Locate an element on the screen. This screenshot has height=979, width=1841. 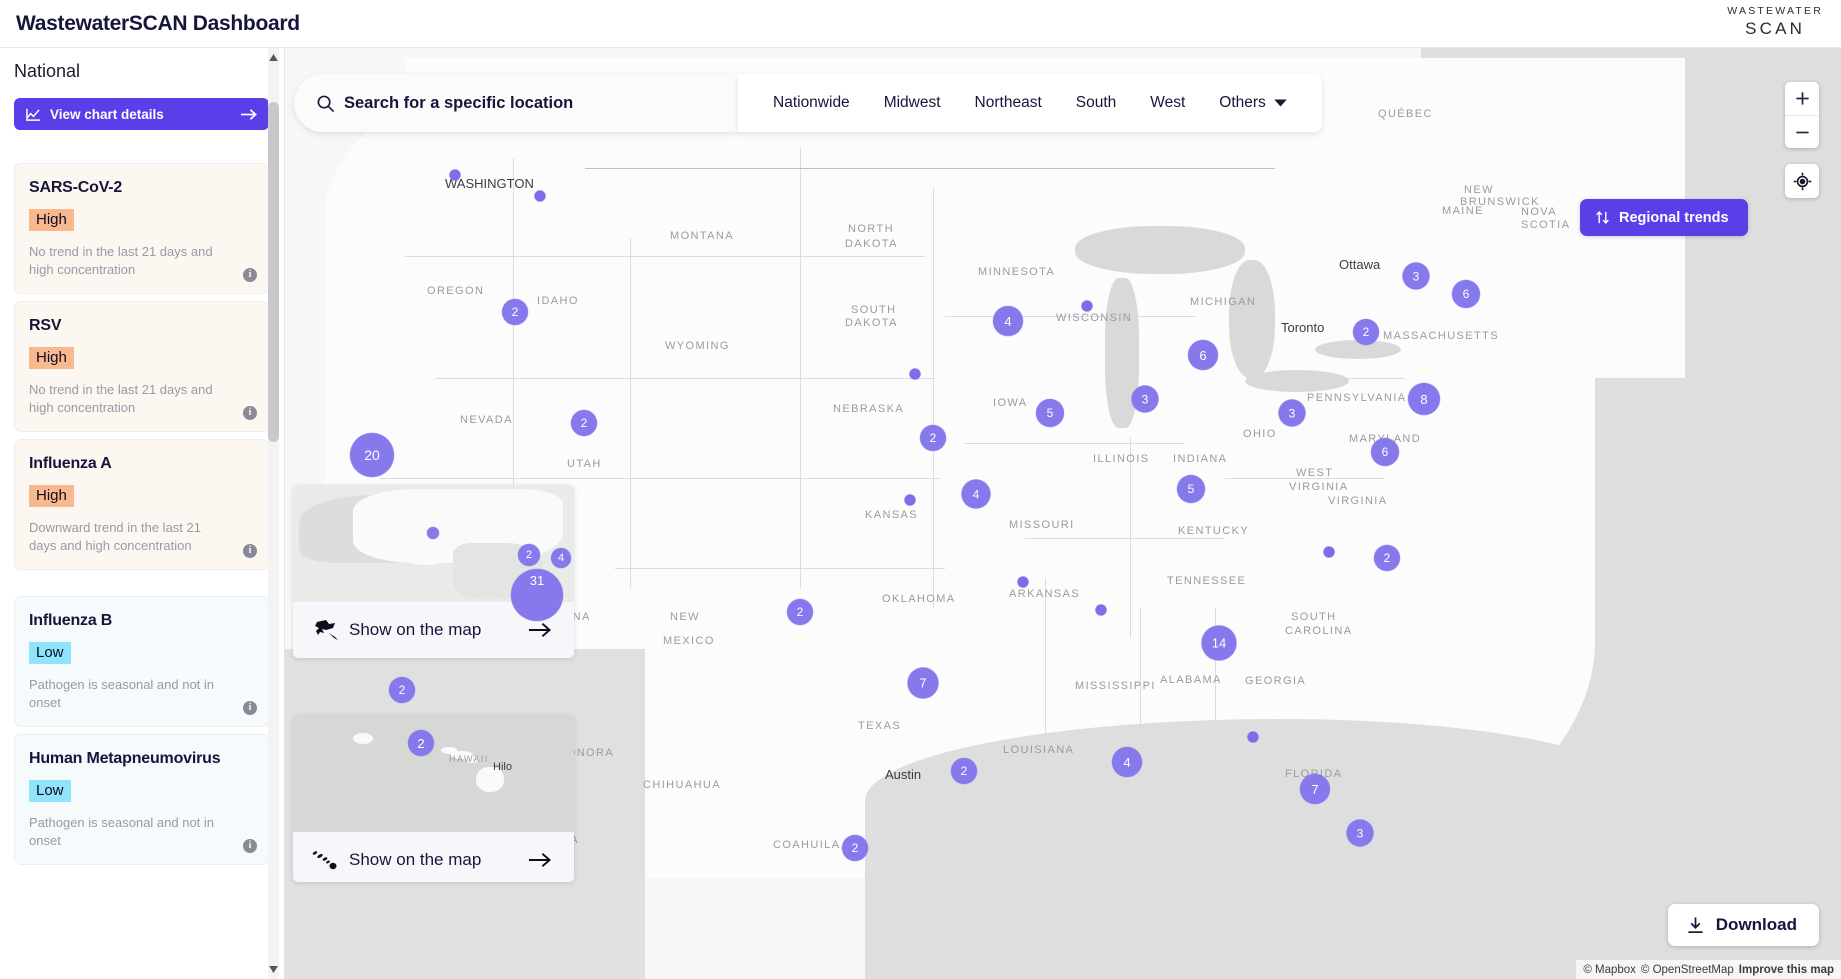
tab-others: Others is located at coordinates (1253, 103).